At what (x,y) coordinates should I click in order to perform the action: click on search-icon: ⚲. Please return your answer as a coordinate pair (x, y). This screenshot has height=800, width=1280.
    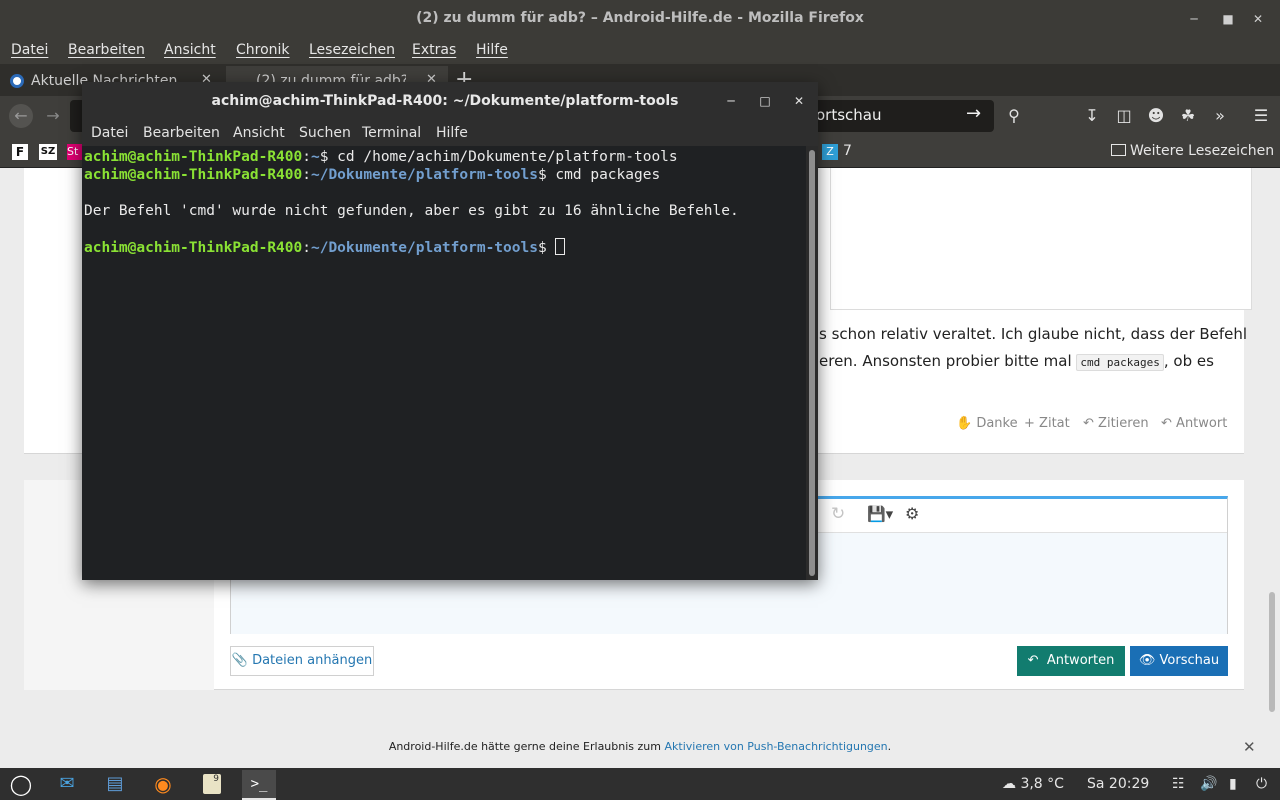
    Looking at the image, I should click on (1014, 116).